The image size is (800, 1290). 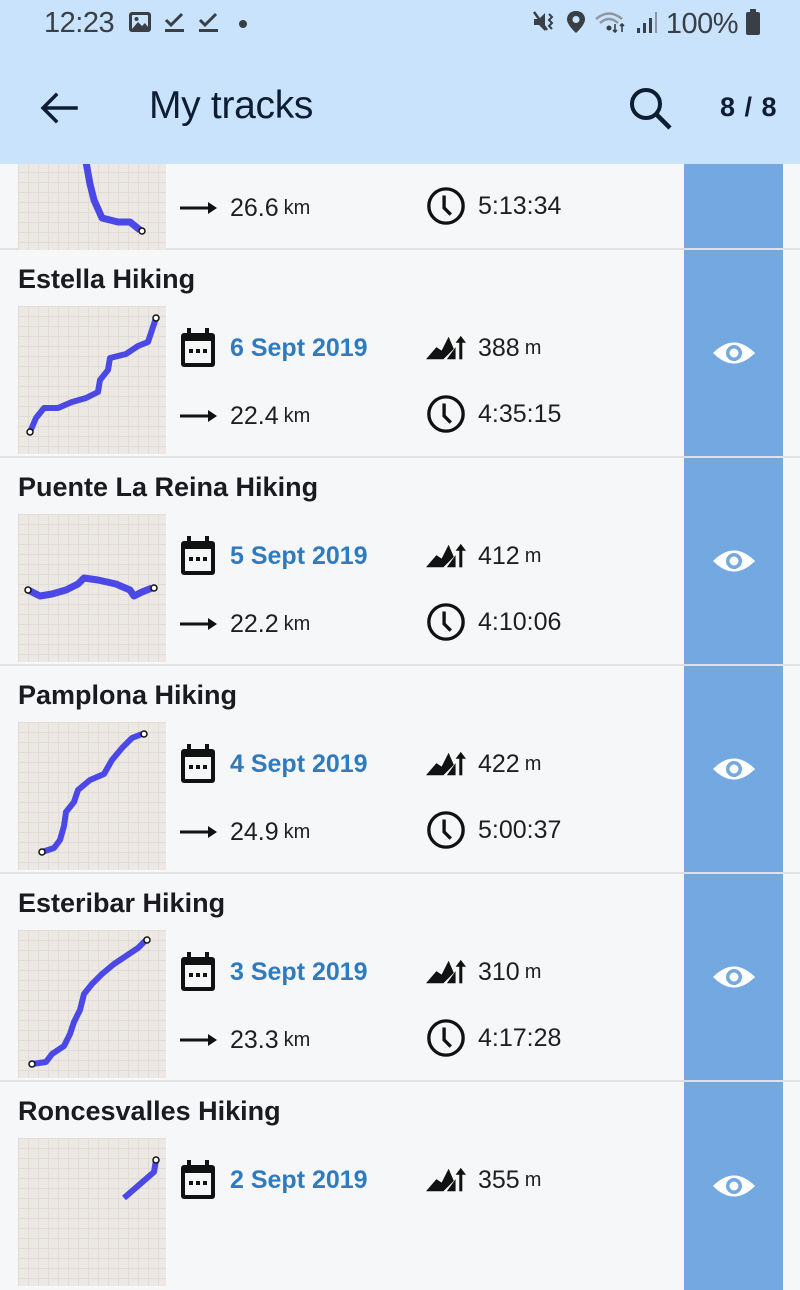 I want to click on elevation-stat: 388 m, so click(x=483, y=348).